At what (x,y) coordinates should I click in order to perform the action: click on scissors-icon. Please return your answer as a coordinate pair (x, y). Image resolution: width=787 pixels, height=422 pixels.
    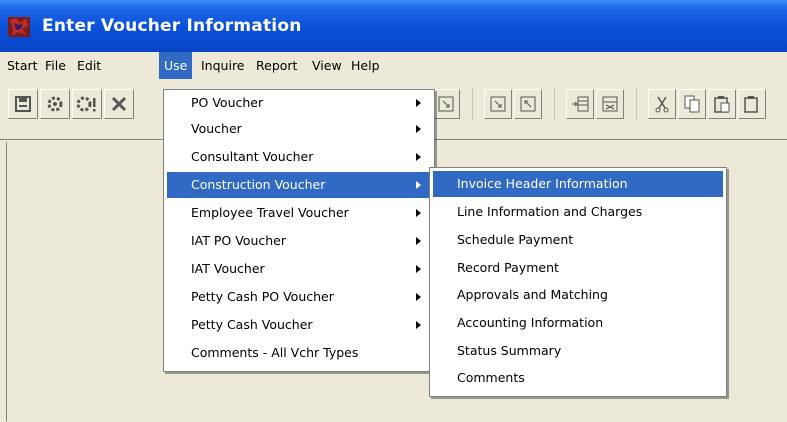
    Looking at the image, I should click on (662, 104).